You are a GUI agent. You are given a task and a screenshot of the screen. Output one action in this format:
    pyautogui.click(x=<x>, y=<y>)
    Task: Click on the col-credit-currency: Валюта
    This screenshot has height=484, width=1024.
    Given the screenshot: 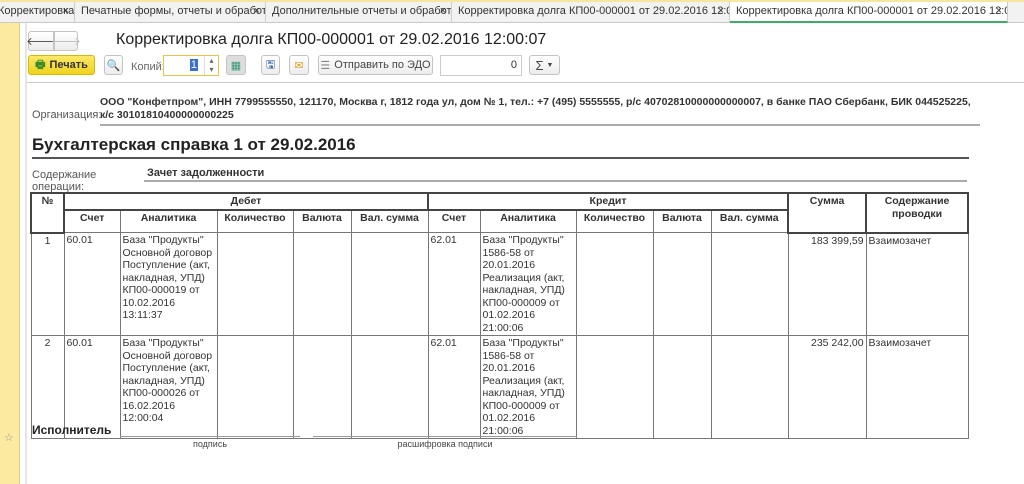 What is the action you would take?
    pyautogui.click(x=682, y=221)
    